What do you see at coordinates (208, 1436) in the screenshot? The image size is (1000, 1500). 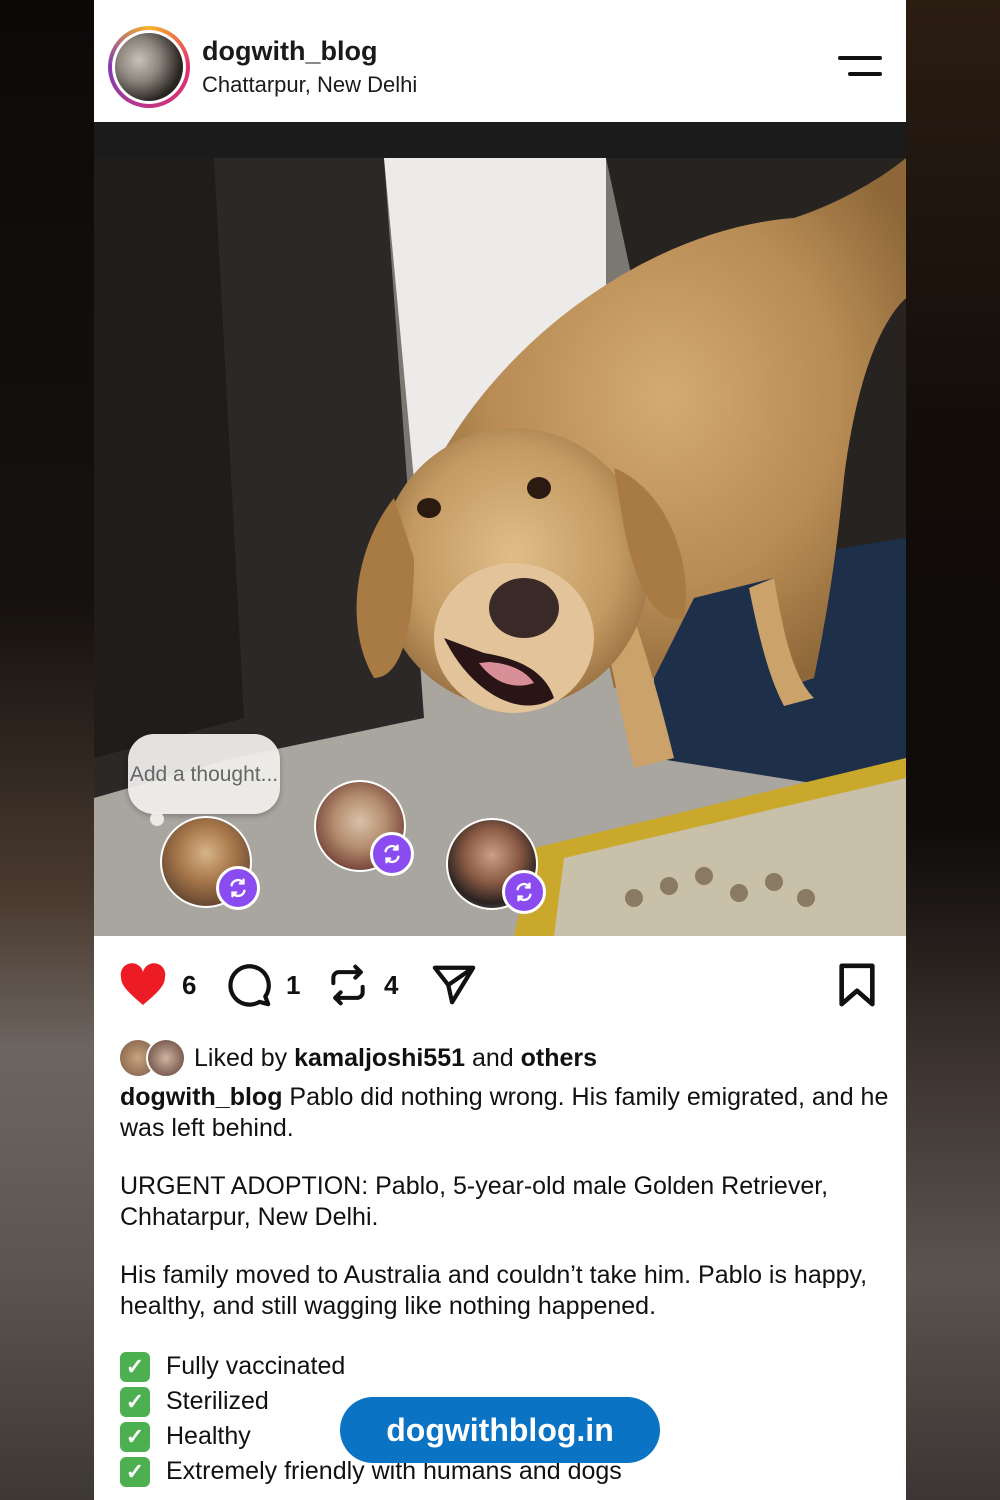 I see `checklist-text: Healthy` at bounding box center [208, 1436].